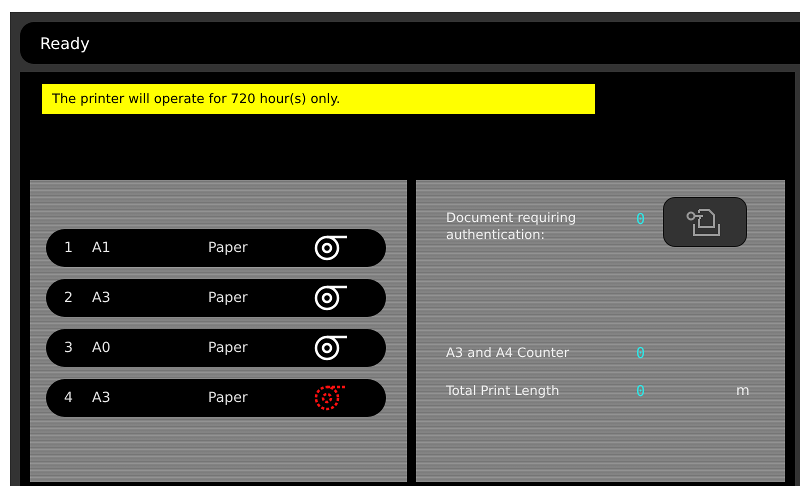  I want to click on warning-banner: The printer will operate for 720 hour(s) only., so click(318, 99).